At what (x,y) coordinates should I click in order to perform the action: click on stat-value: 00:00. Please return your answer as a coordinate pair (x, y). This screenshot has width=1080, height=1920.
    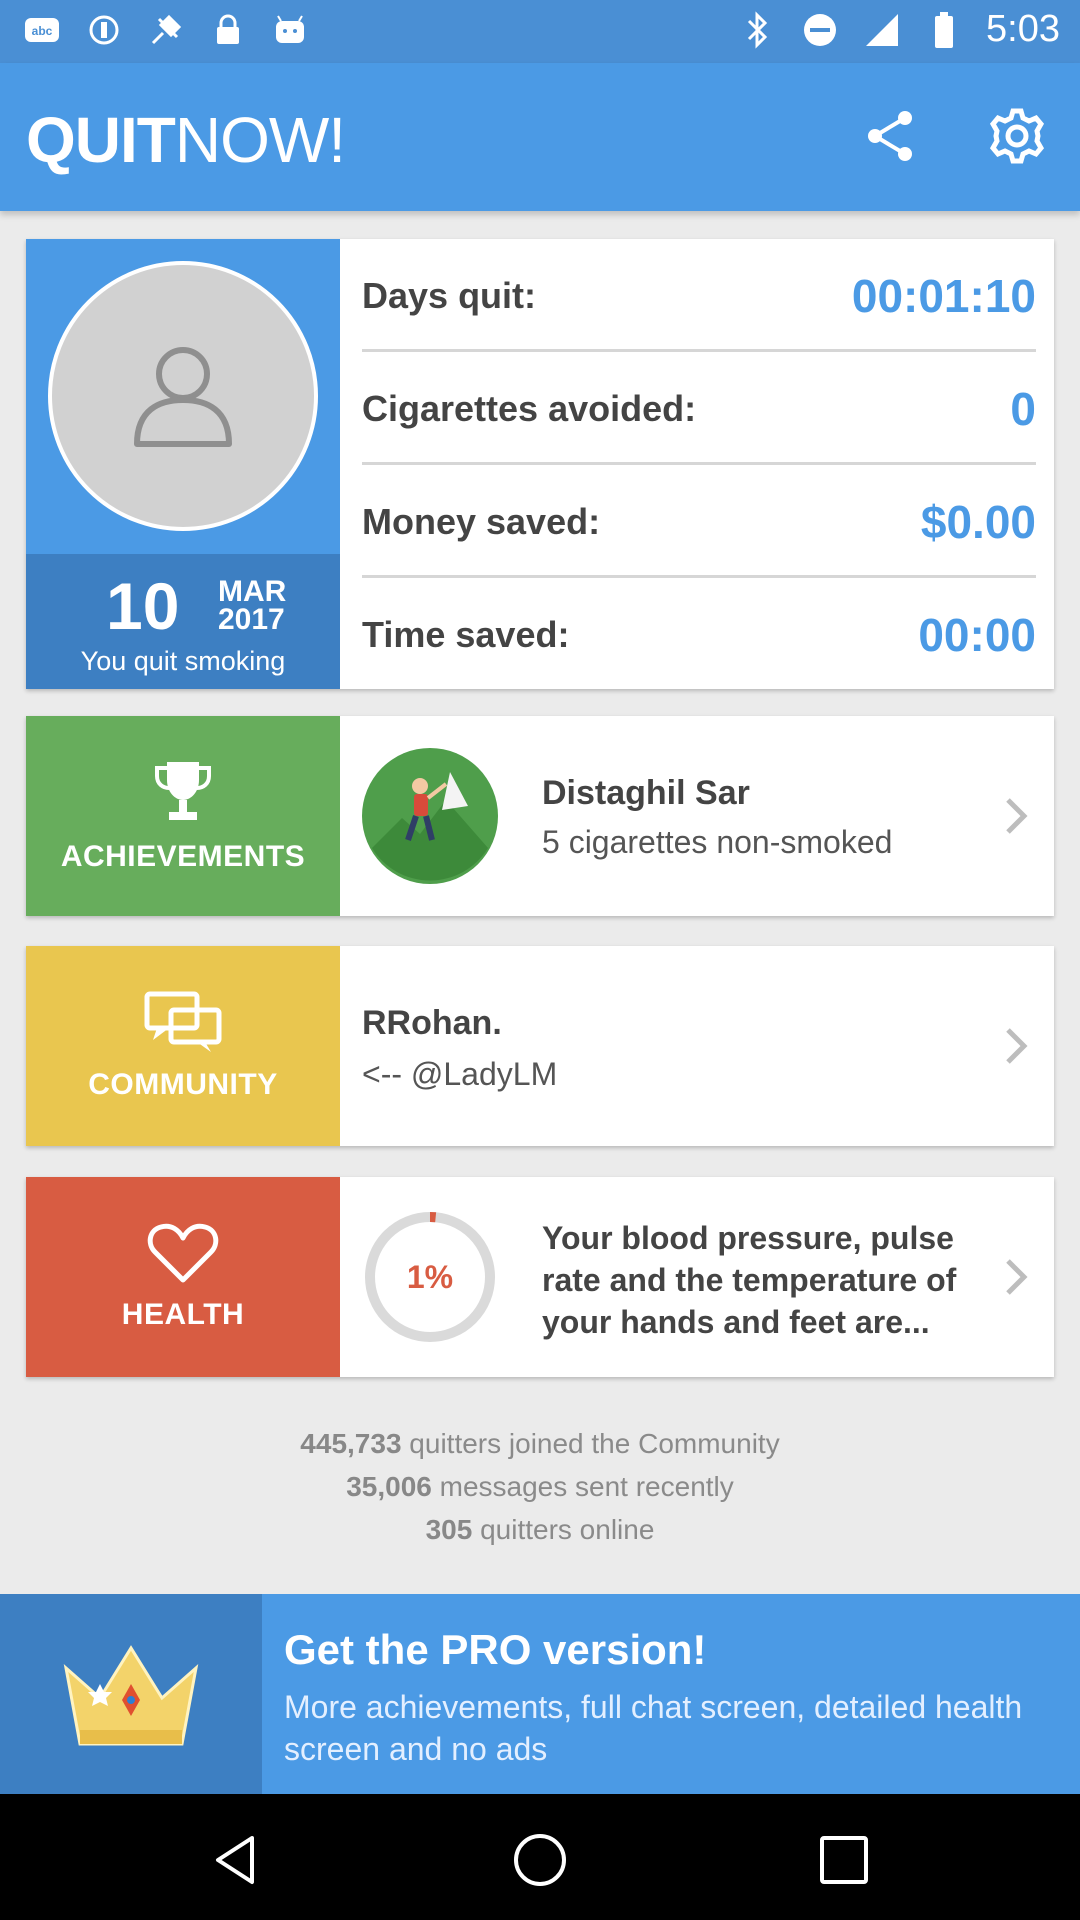
    Looking at the image, I should click on (977, 635).